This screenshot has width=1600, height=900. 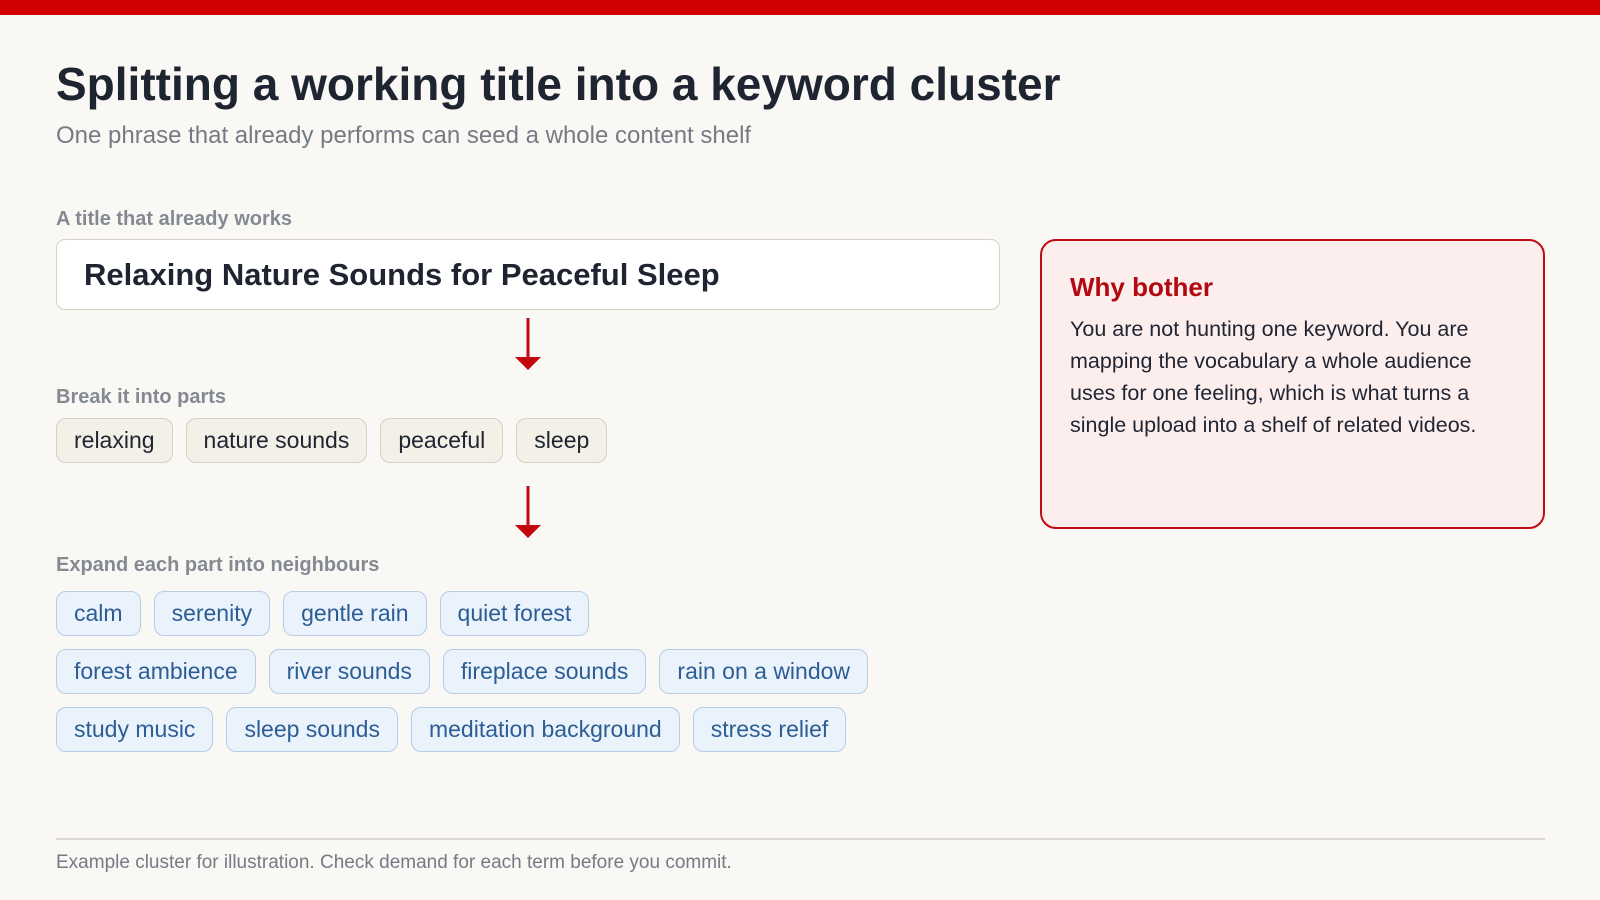 I want to click on callout-title: Why bother, so click(x=1141, y=287).